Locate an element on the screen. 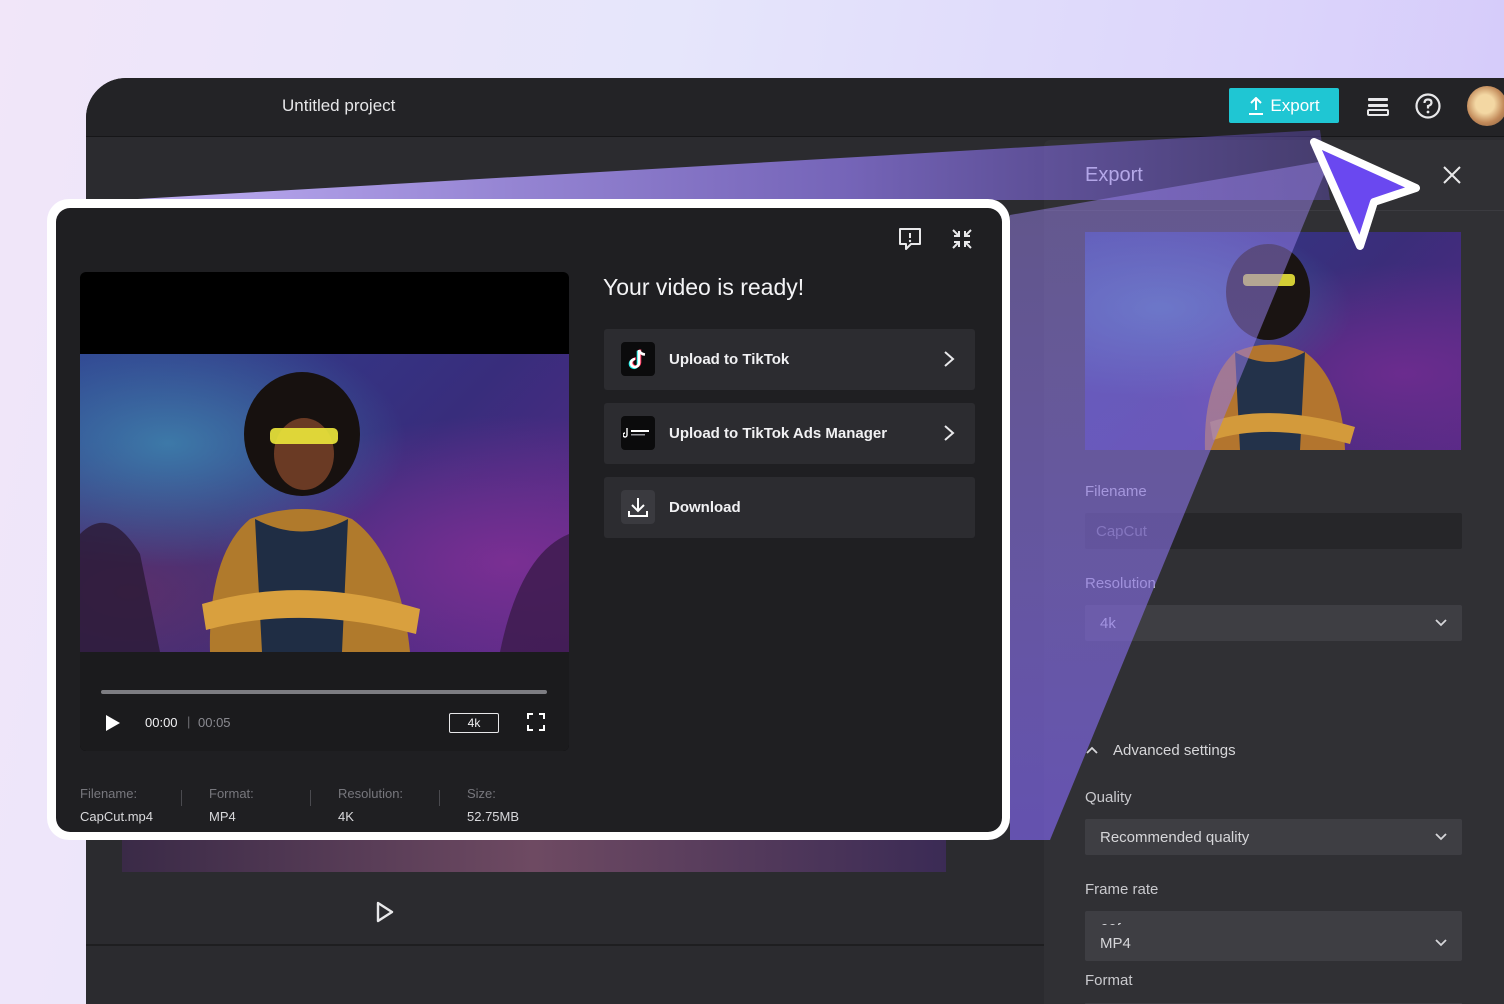 The height and width of the screenshot is (1004, 1504). panel-divider is located at coordinates (1274, 210).